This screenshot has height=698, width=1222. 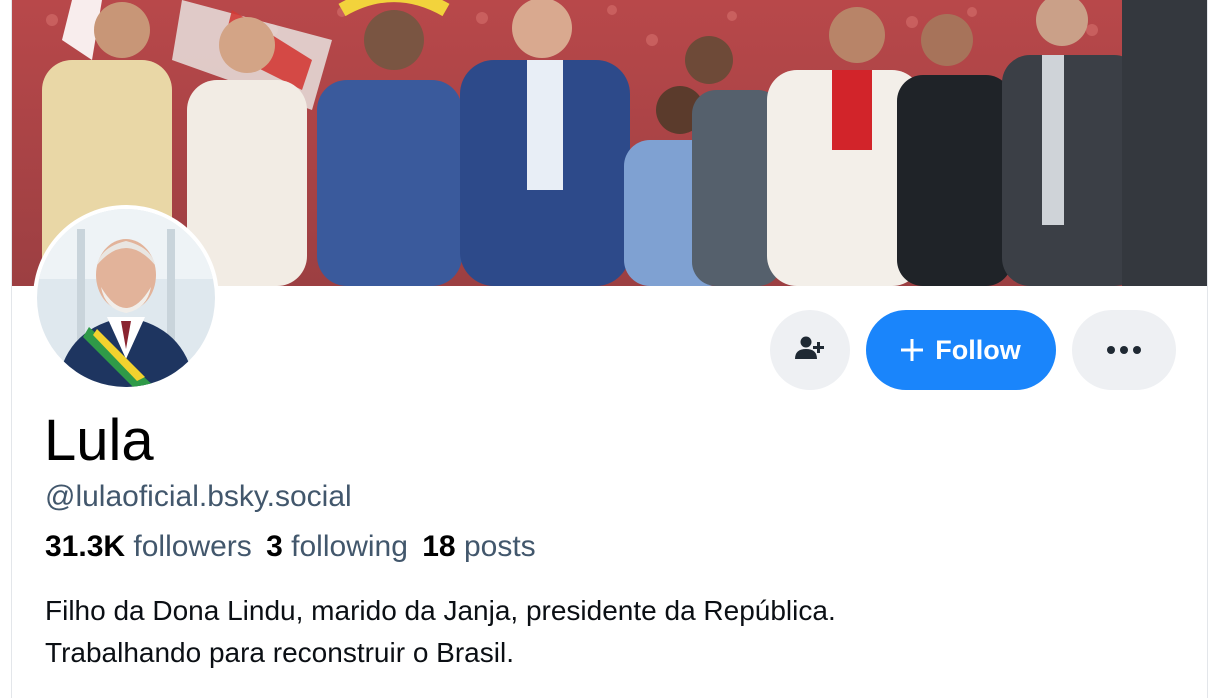 I want to click on posts-count: 18, so click(x=439, y=546).